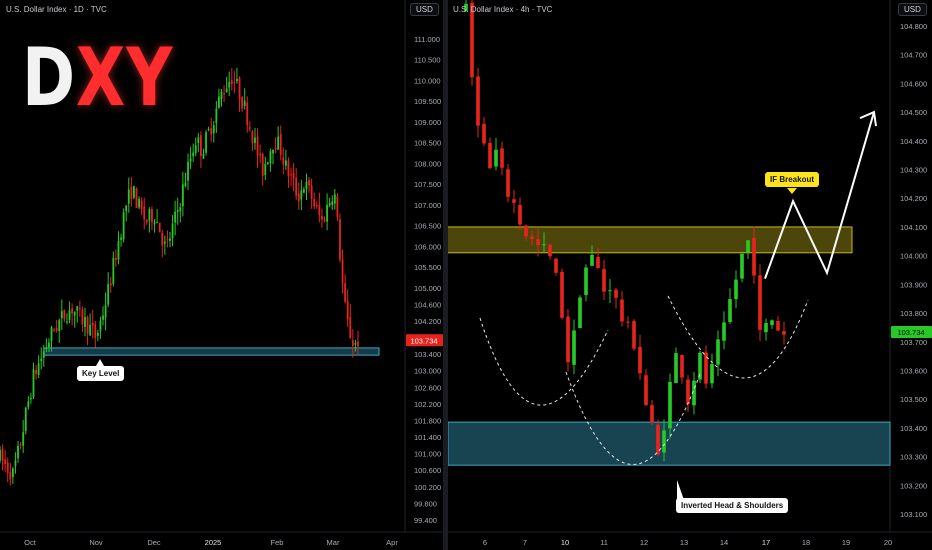 The image size is (932, 550). I want to click on daily-chart-title: U.S. Dollar Index · 1D · TVC, so click(56, 9).